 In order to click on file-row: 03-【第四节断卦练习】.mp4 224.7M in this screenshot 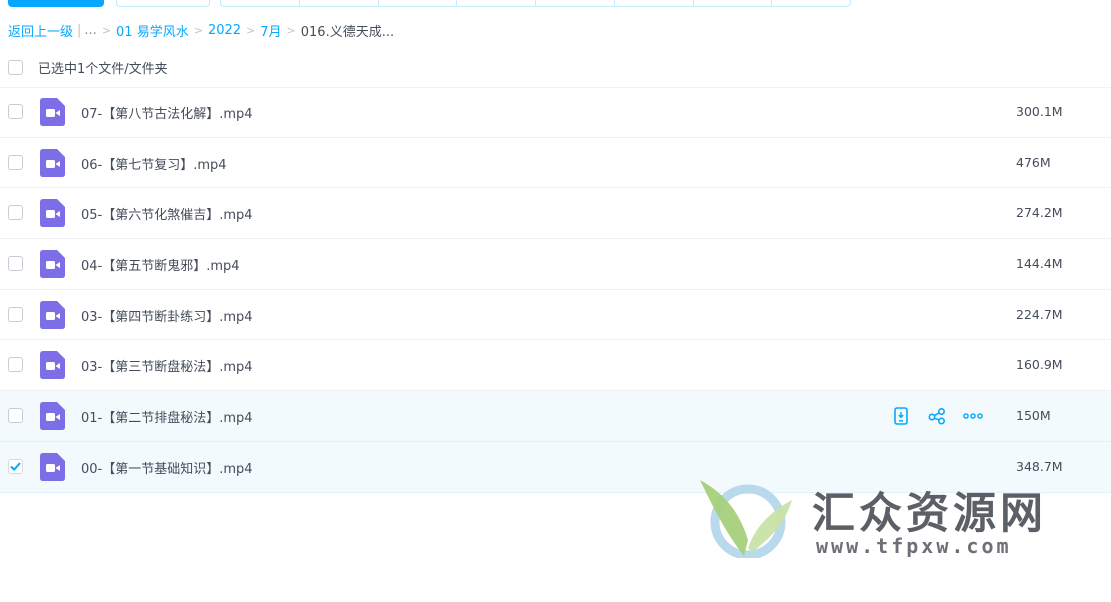, I will do `click(555, 315)`.